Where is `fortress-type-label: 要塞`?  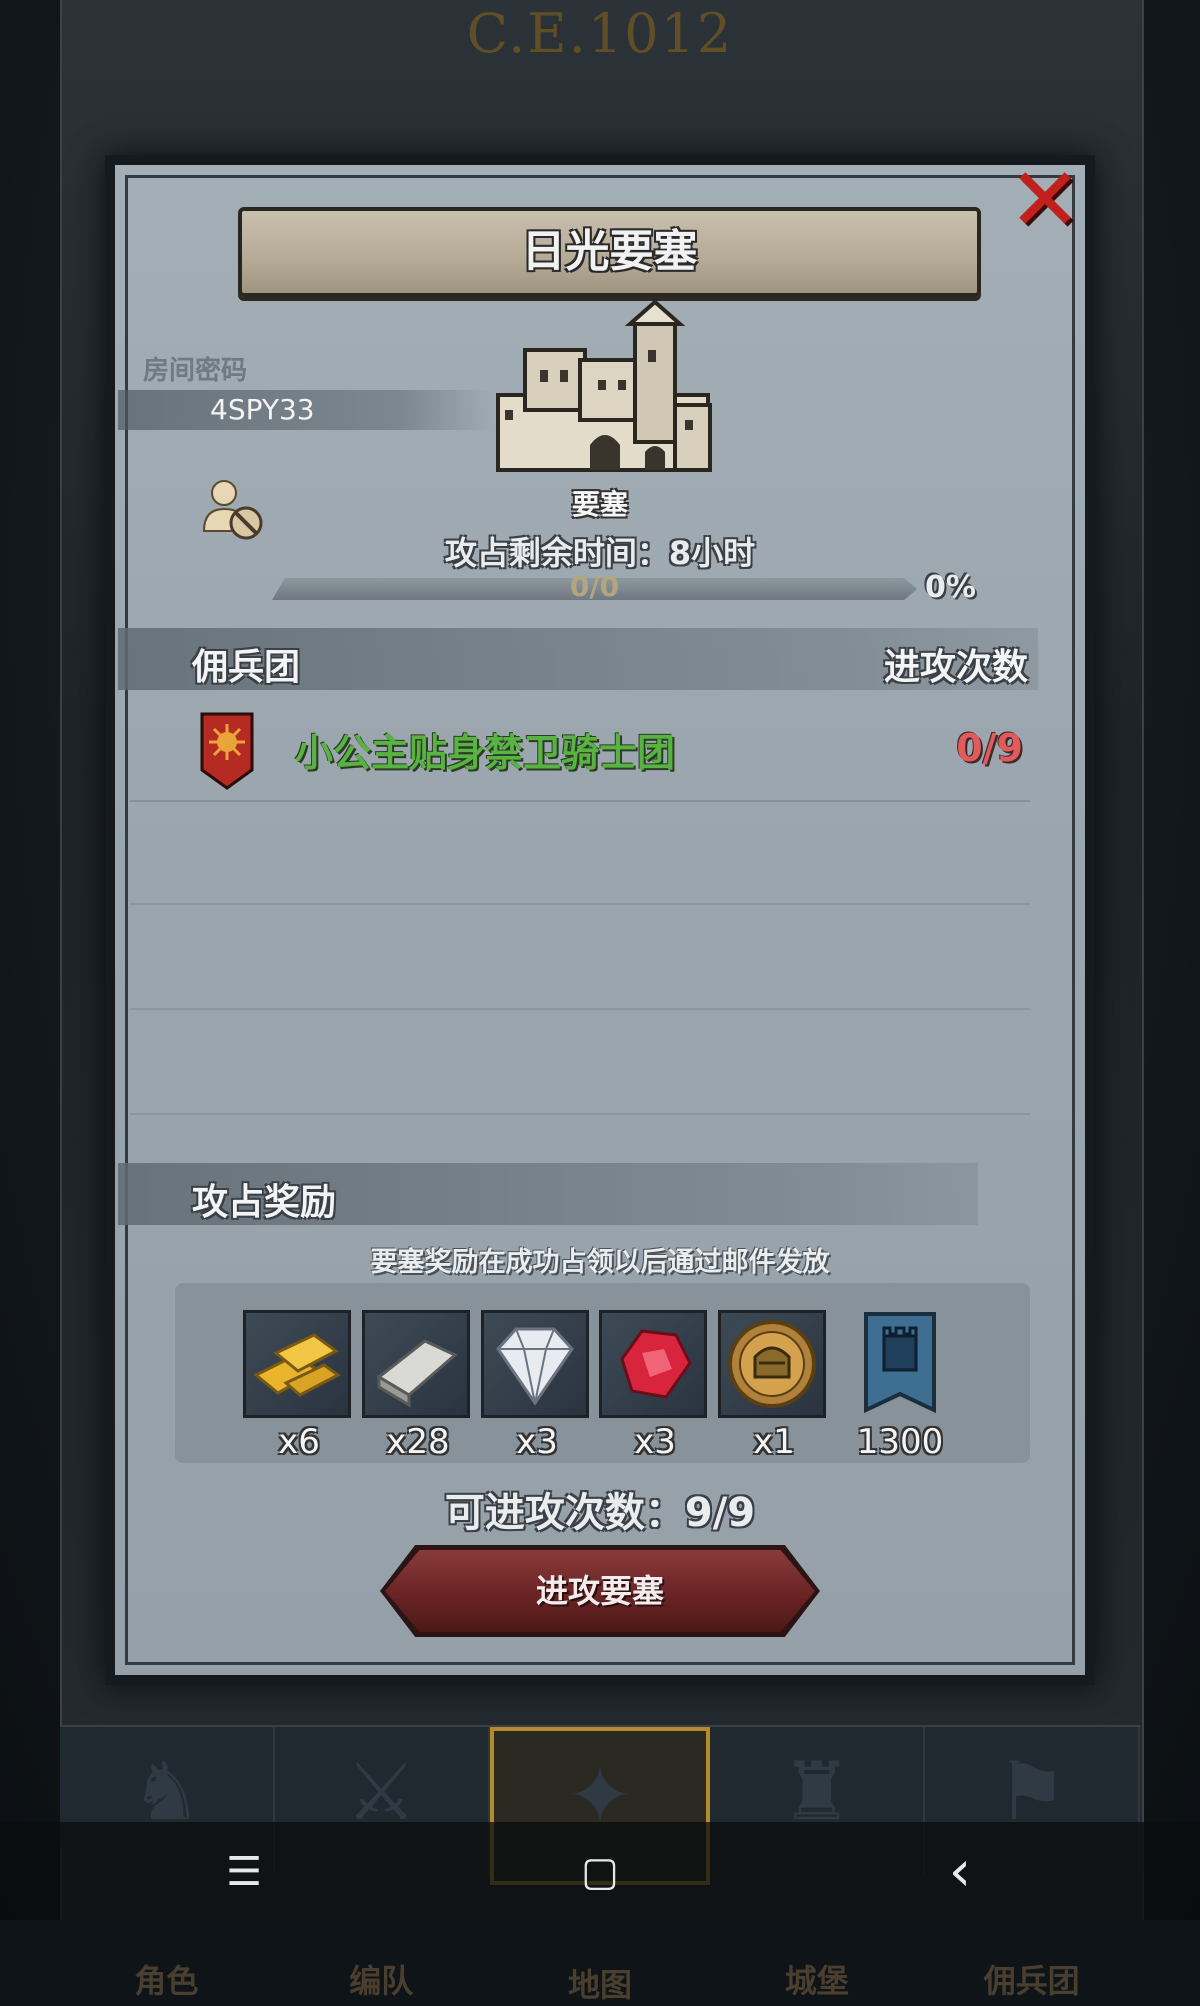 fortress-type-label: 要塞 is located at coordinates (599, 504).